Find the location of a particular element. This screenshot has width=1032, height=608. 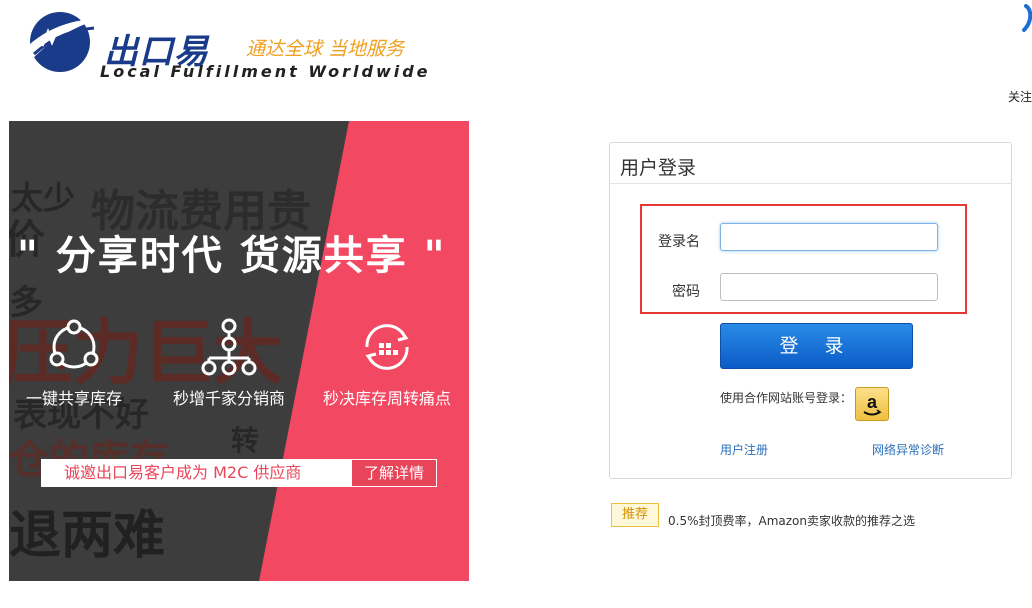

recommend-badge: 推荐 is located at coordinates (635, 515).